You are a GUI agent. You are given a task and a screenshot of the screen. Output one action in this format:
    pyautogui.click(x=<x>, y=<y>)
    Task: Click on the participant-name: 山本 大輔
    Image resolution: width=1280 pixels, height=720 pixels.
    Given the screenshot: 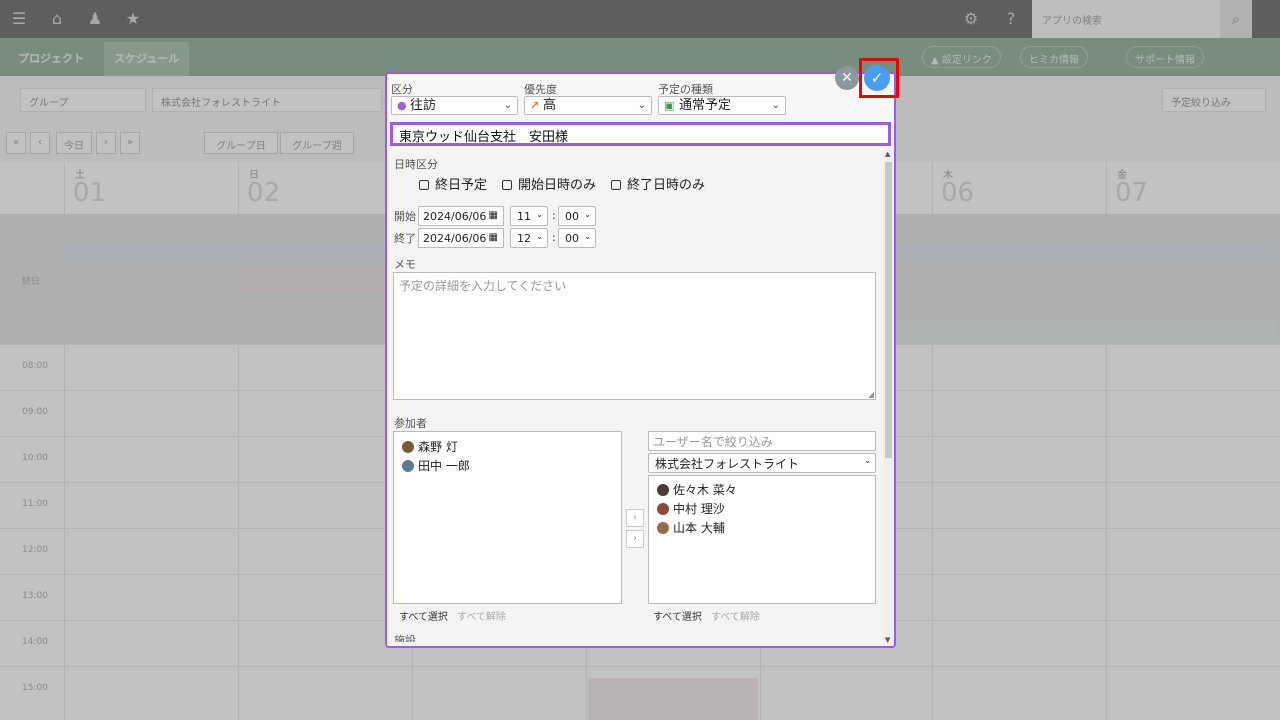 What is the action you would take?
    pyautogui.click(x=699, y=528)
    